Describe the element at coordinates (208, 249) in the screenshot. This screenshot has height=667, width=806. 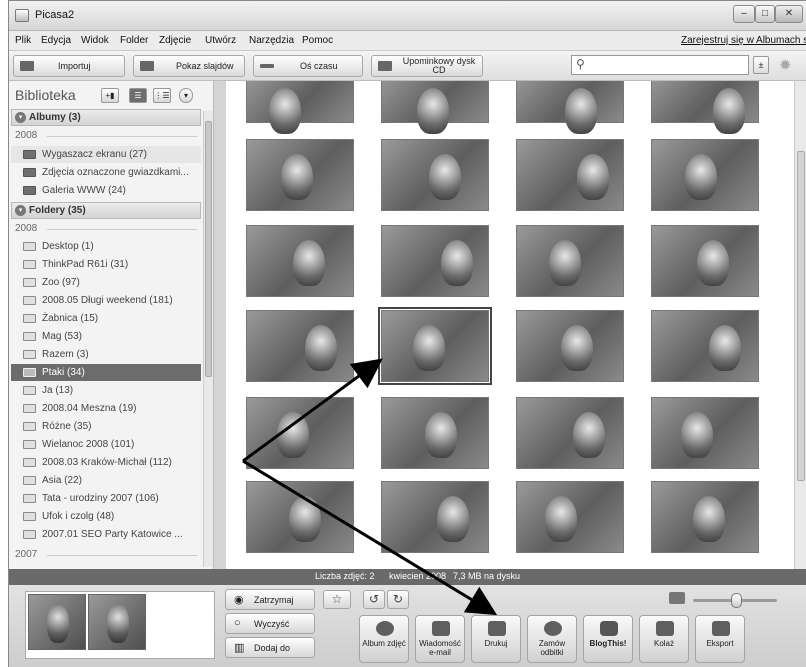
I see `sidebar-scroll-thumb` at that location.